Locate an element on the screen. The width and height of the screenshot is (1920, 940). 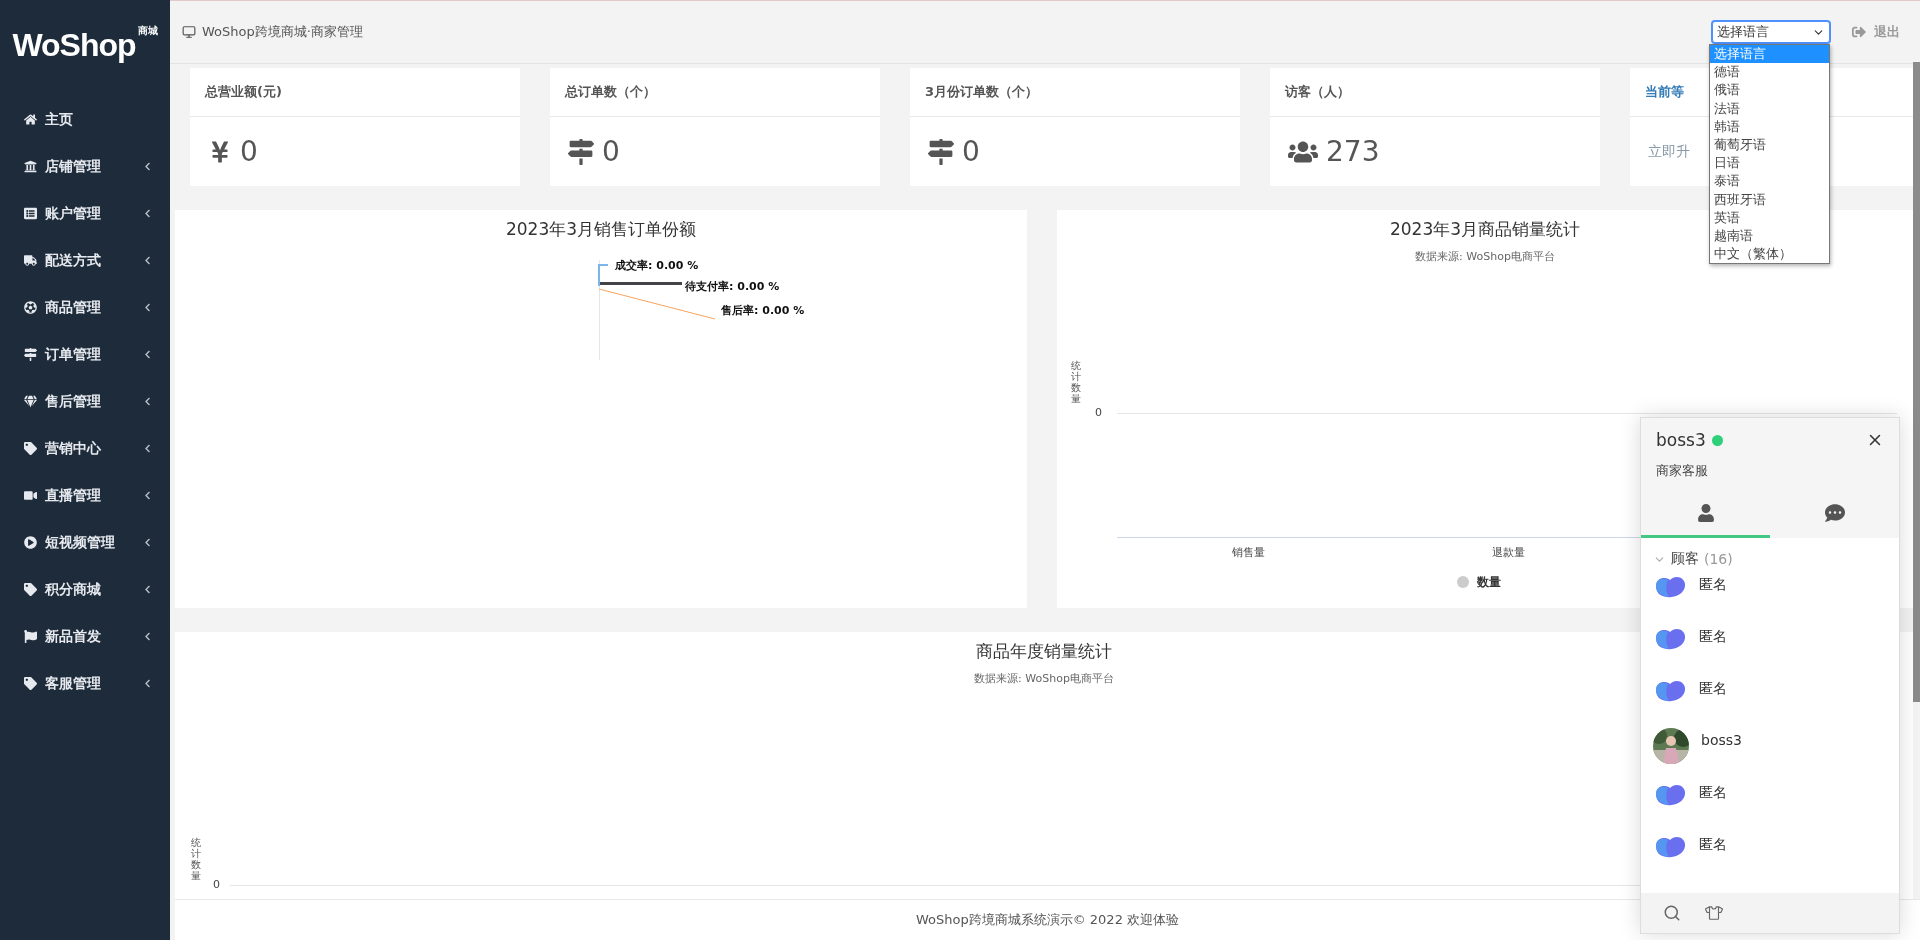
sidebar-item: 积分商城 is located at coordinates (85, 589).